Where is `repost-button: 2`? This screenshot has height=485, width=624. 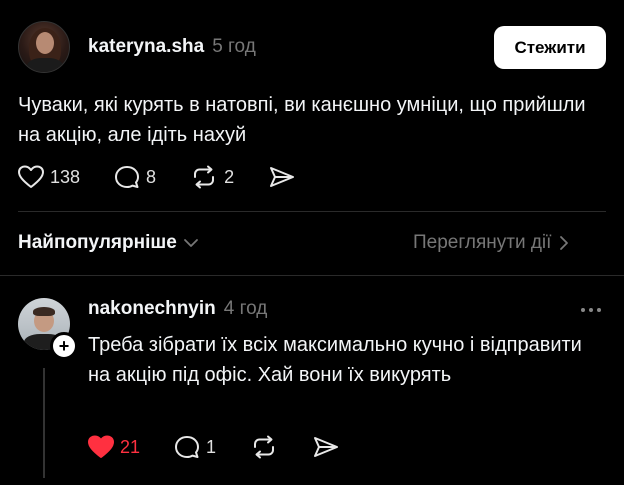
repost-button: 2 is located at coordinates (212, 177).